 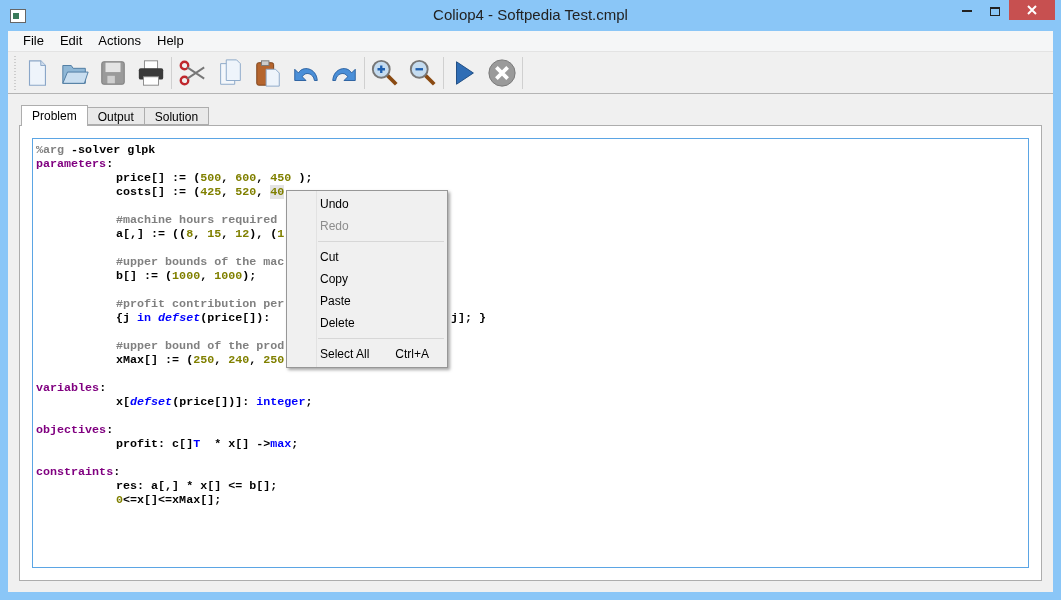 I want to click on menu-item: File, so click(x=33, y=41).